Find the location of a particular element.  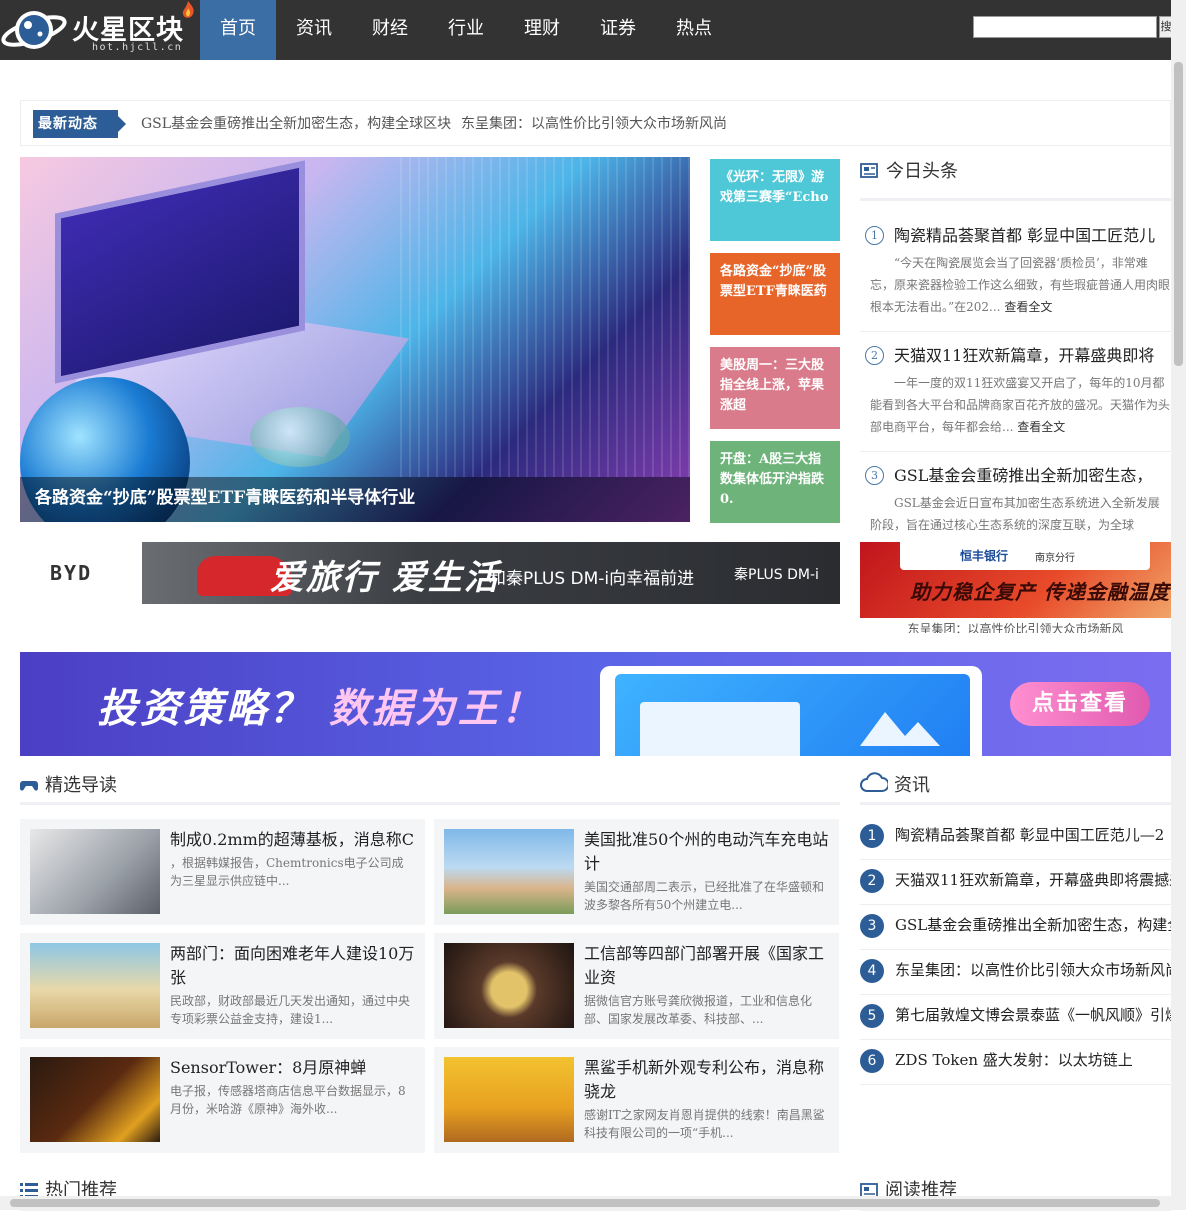

nav-item: 资讯 is located at coordinates (314, 30).